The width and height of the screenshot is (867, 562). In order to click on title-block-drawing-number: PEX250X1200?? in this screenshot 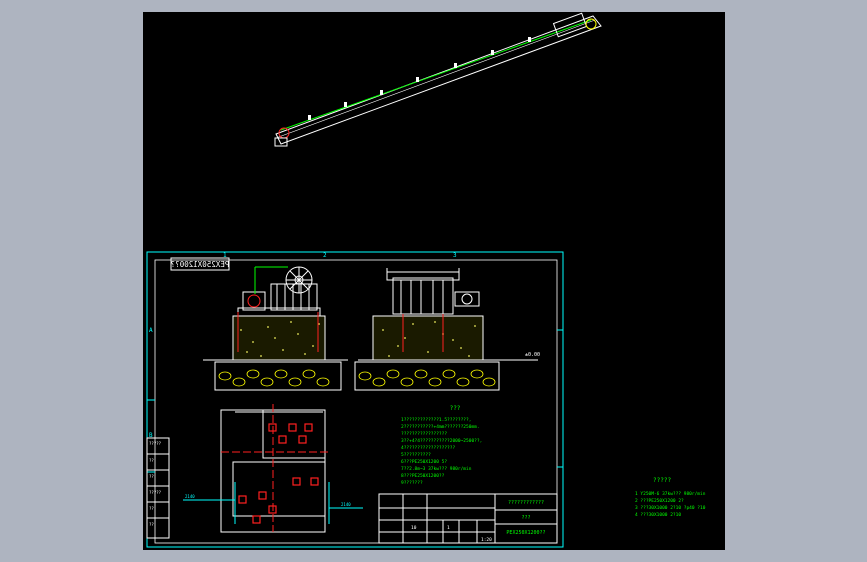, I will do `click(525, 533)`.